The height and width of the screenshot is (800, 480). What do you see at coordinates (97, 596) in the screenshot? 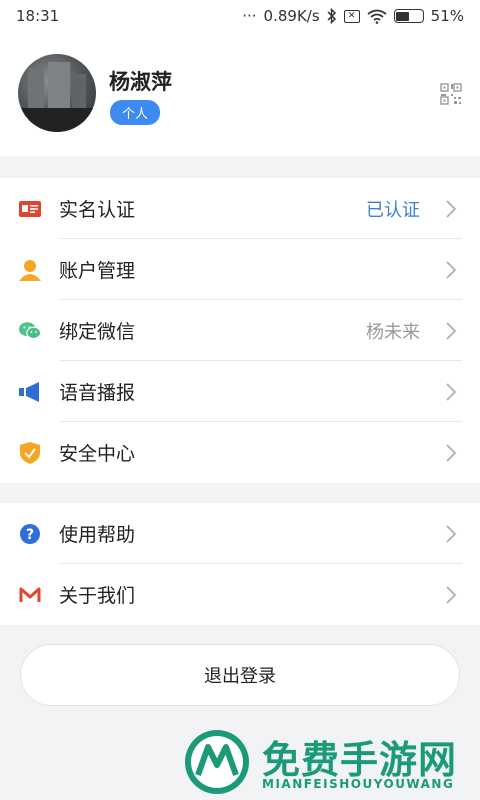
I see `menu-label: 关于我们` at bounding box center [97, 596].